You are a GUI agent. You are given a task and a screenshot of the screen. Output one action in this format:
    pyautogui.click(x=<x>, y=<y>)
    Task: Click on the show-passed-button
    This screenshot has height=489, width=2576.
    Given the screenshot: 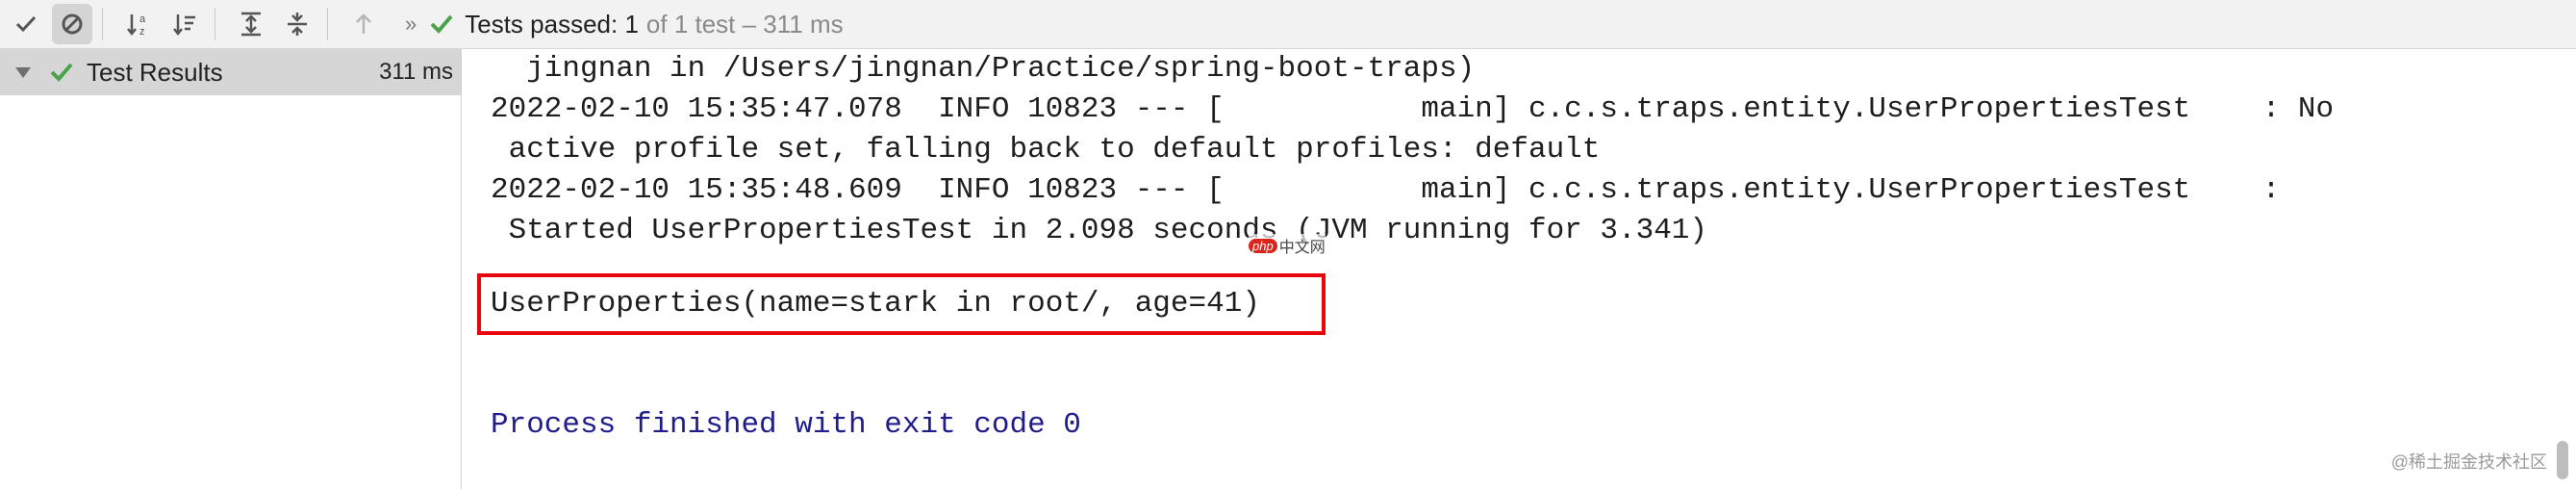 What is the action you would take?
    pyautogui.click(x=26, y=24)
    